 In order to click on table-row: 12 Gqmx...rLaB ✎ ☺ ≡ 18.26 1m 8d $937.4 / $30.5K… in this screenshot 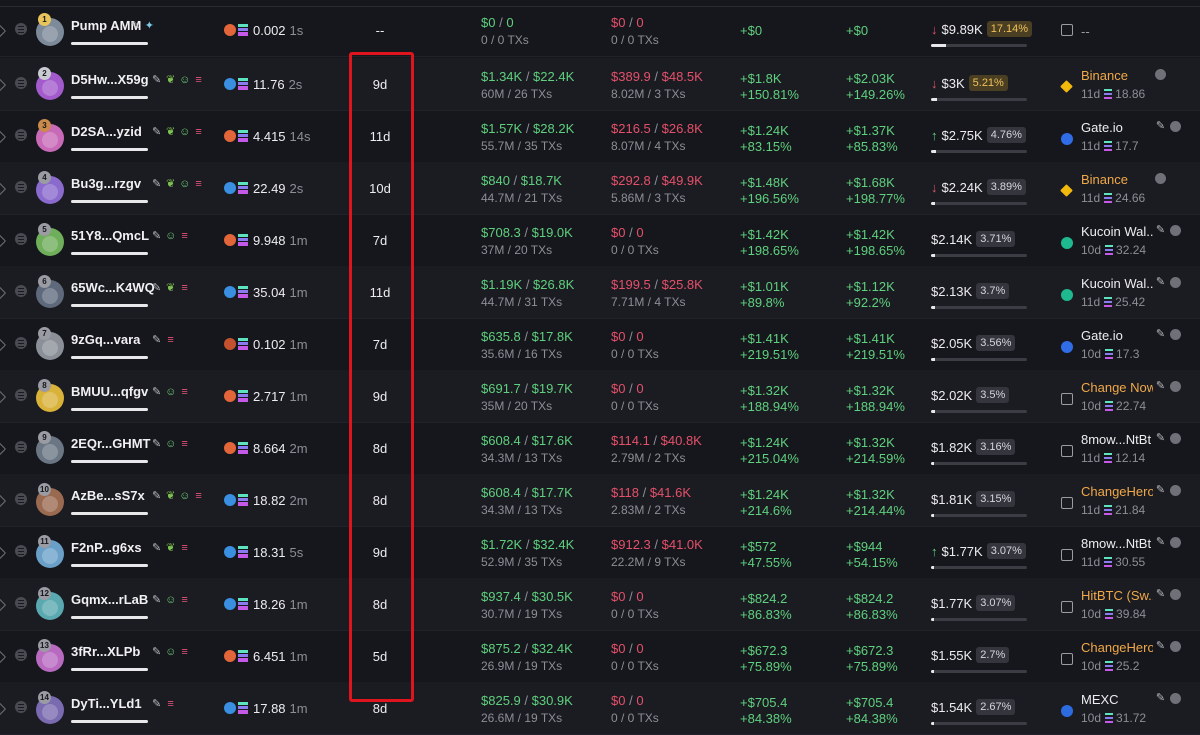, I will do `click(600, 604)`.